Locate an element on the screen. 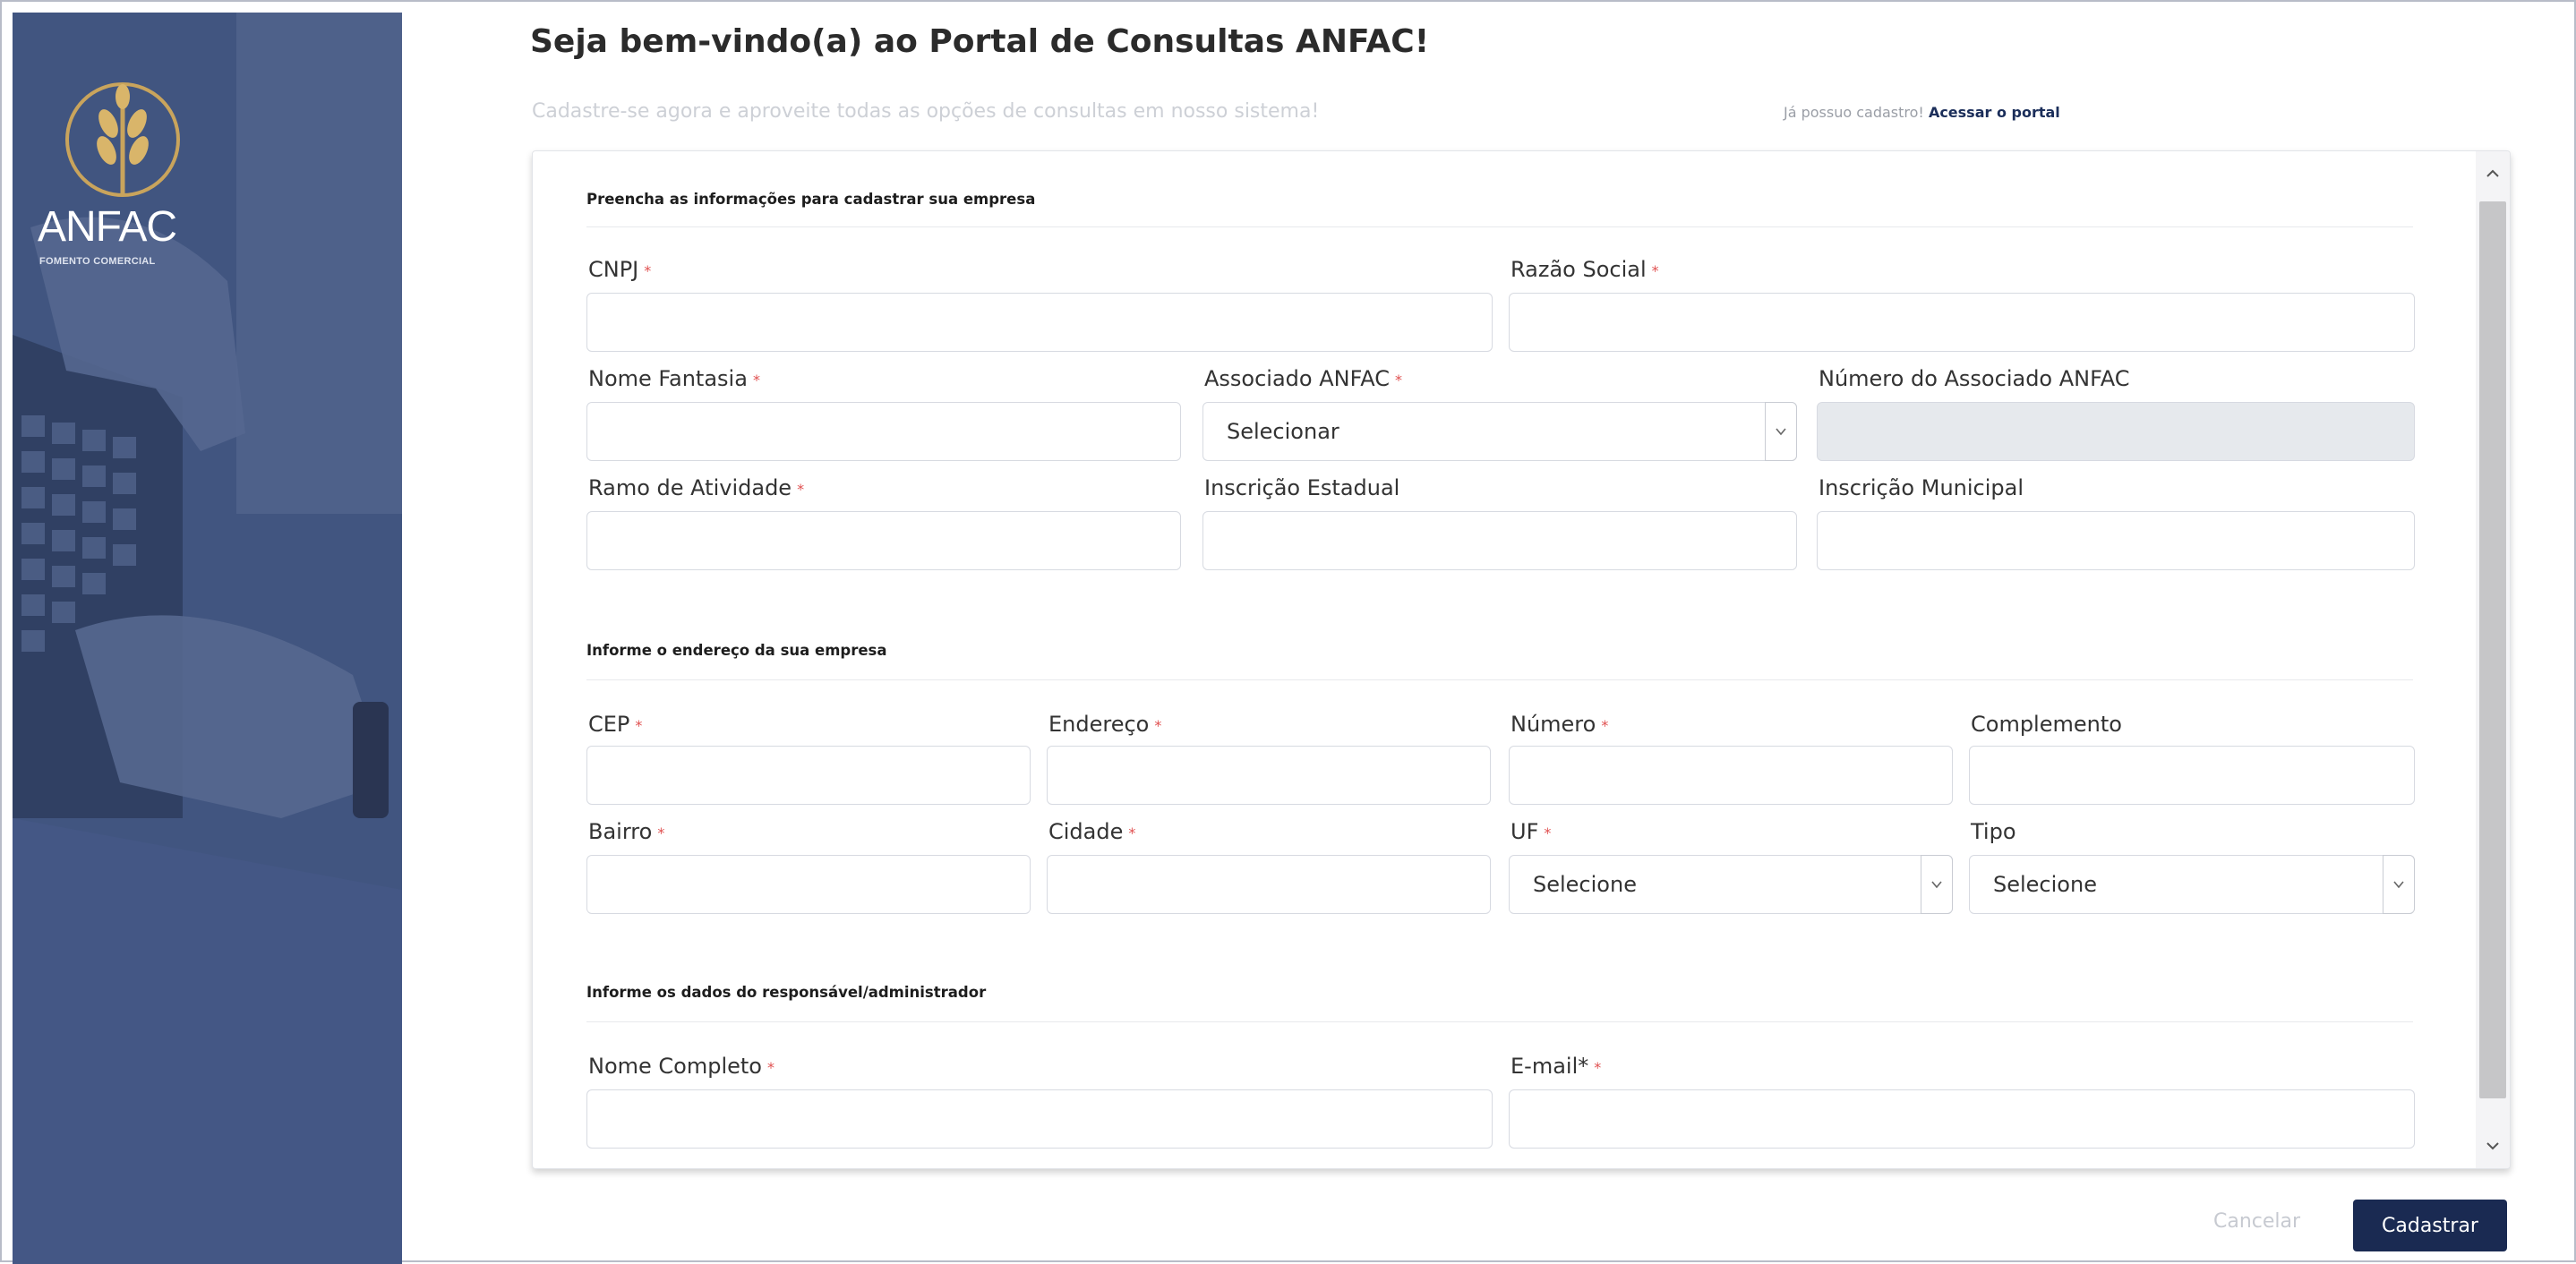 The width and height of the screenshot is (2576, 1264). complemento-input is located at coordinates (2192, 775).